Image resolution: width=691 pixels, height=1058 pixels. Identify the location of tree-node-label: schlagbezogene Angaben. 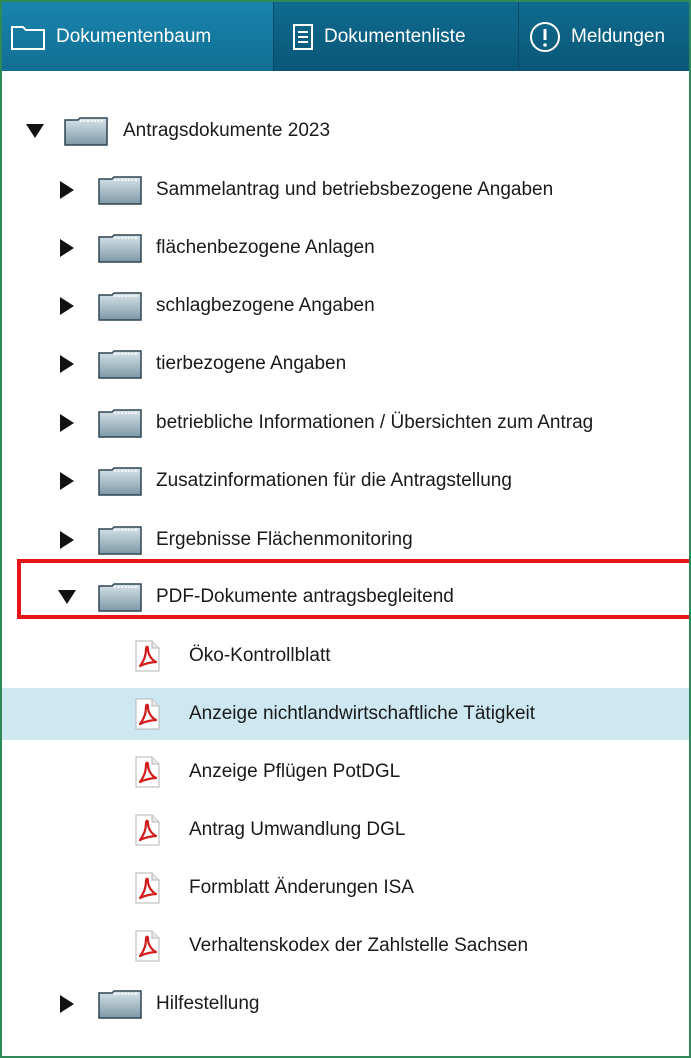
(265, 305).